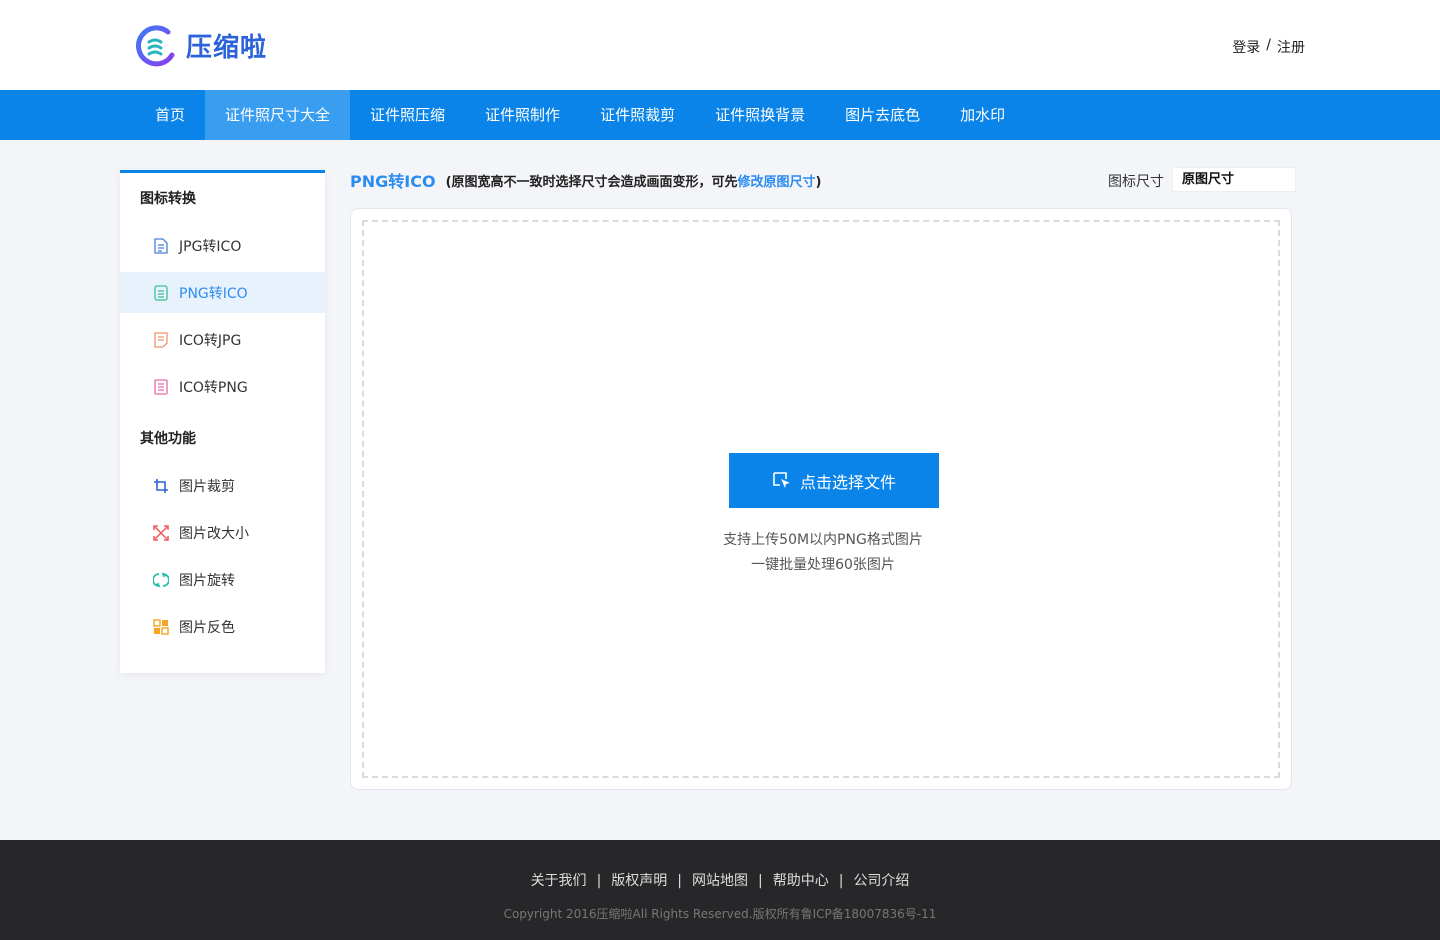  I want to click on batch-hint: 一键批量处理60张图片, so click(823, 565).